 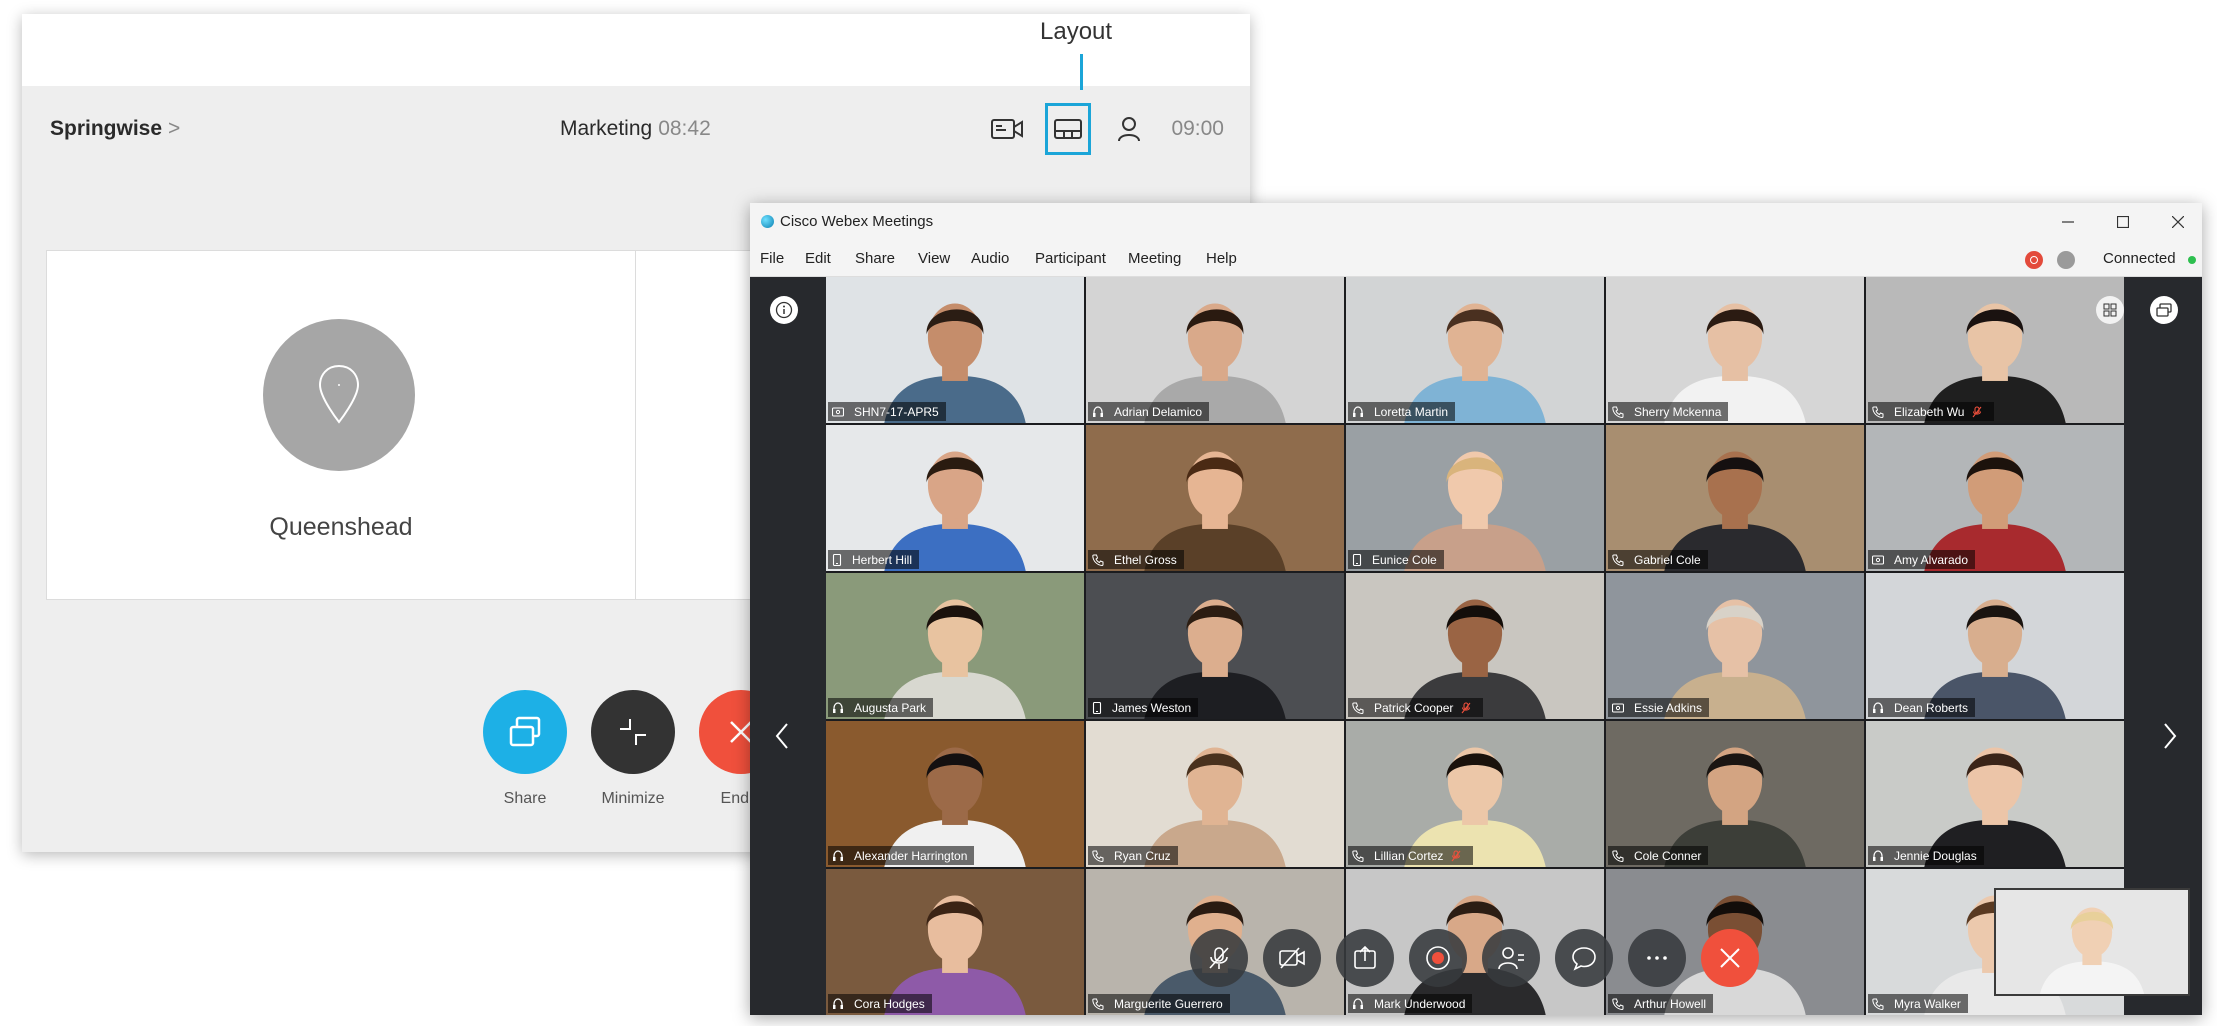 I want to click on participant-name-tag: Patrick Cooper, so click(x=1416, y=707).